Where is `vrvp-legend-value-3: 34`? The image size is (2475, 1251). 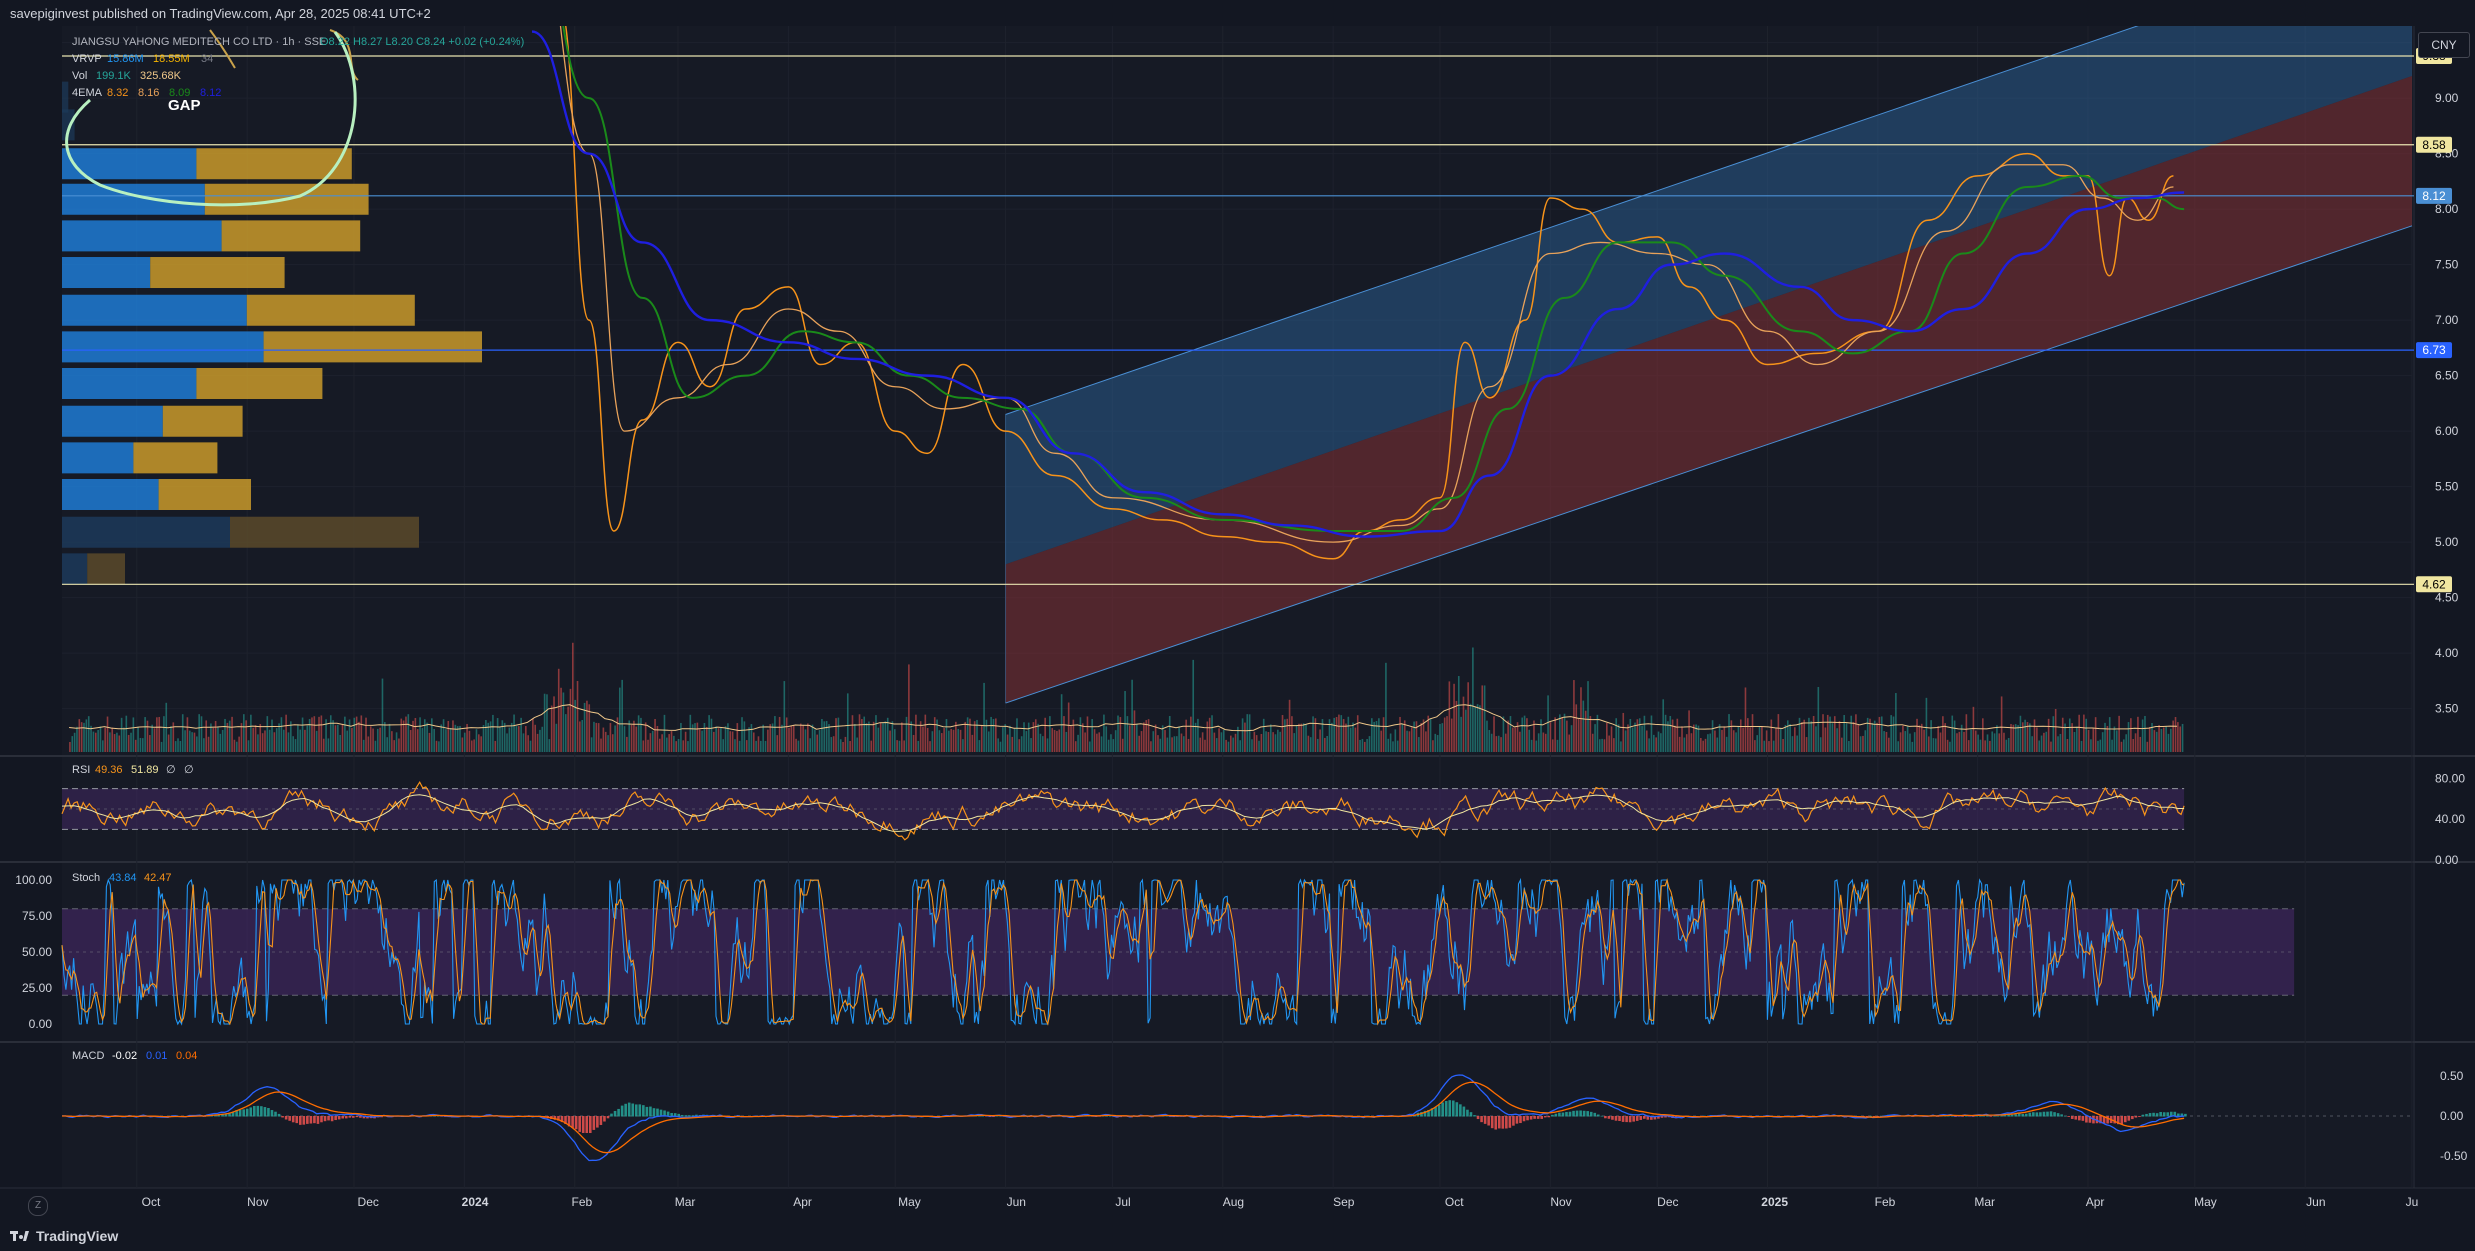
vrvp-legend-value-3: 34 is located at coordinates (207, 59).